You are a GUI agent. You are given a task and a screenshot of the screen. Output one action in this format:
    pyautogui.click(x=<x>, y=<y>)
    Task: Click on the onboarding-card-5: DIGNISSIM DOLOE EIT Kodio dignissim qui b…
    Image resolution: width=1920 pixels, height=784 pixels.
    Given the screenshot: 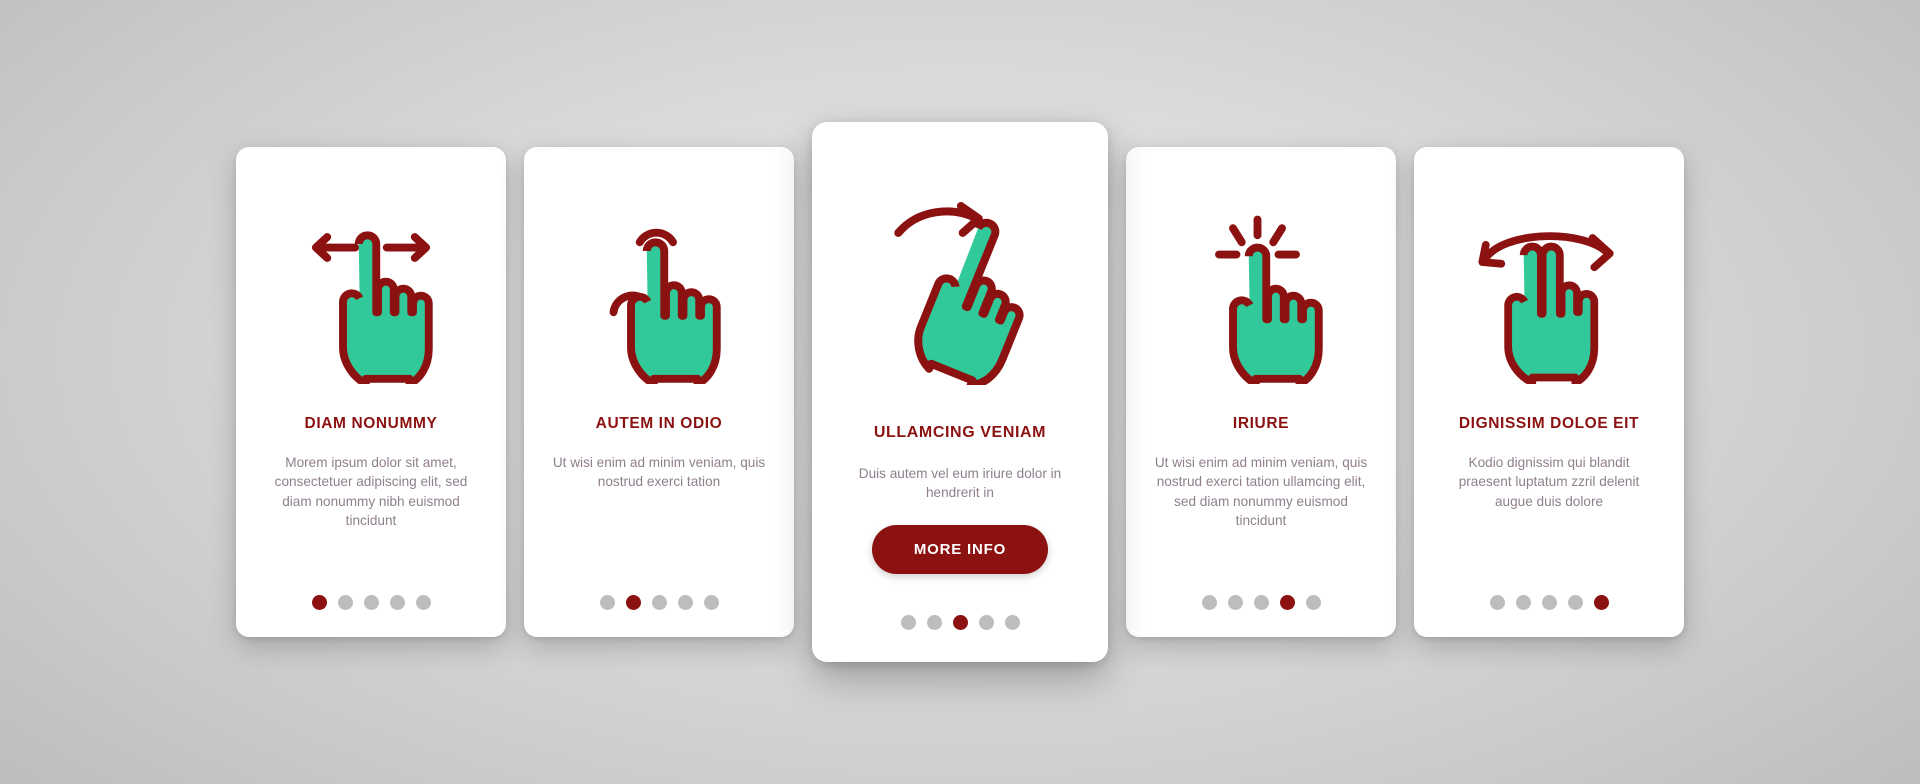 What is the action you would take?
    pyautogui.click(x=1549, y=392)
    